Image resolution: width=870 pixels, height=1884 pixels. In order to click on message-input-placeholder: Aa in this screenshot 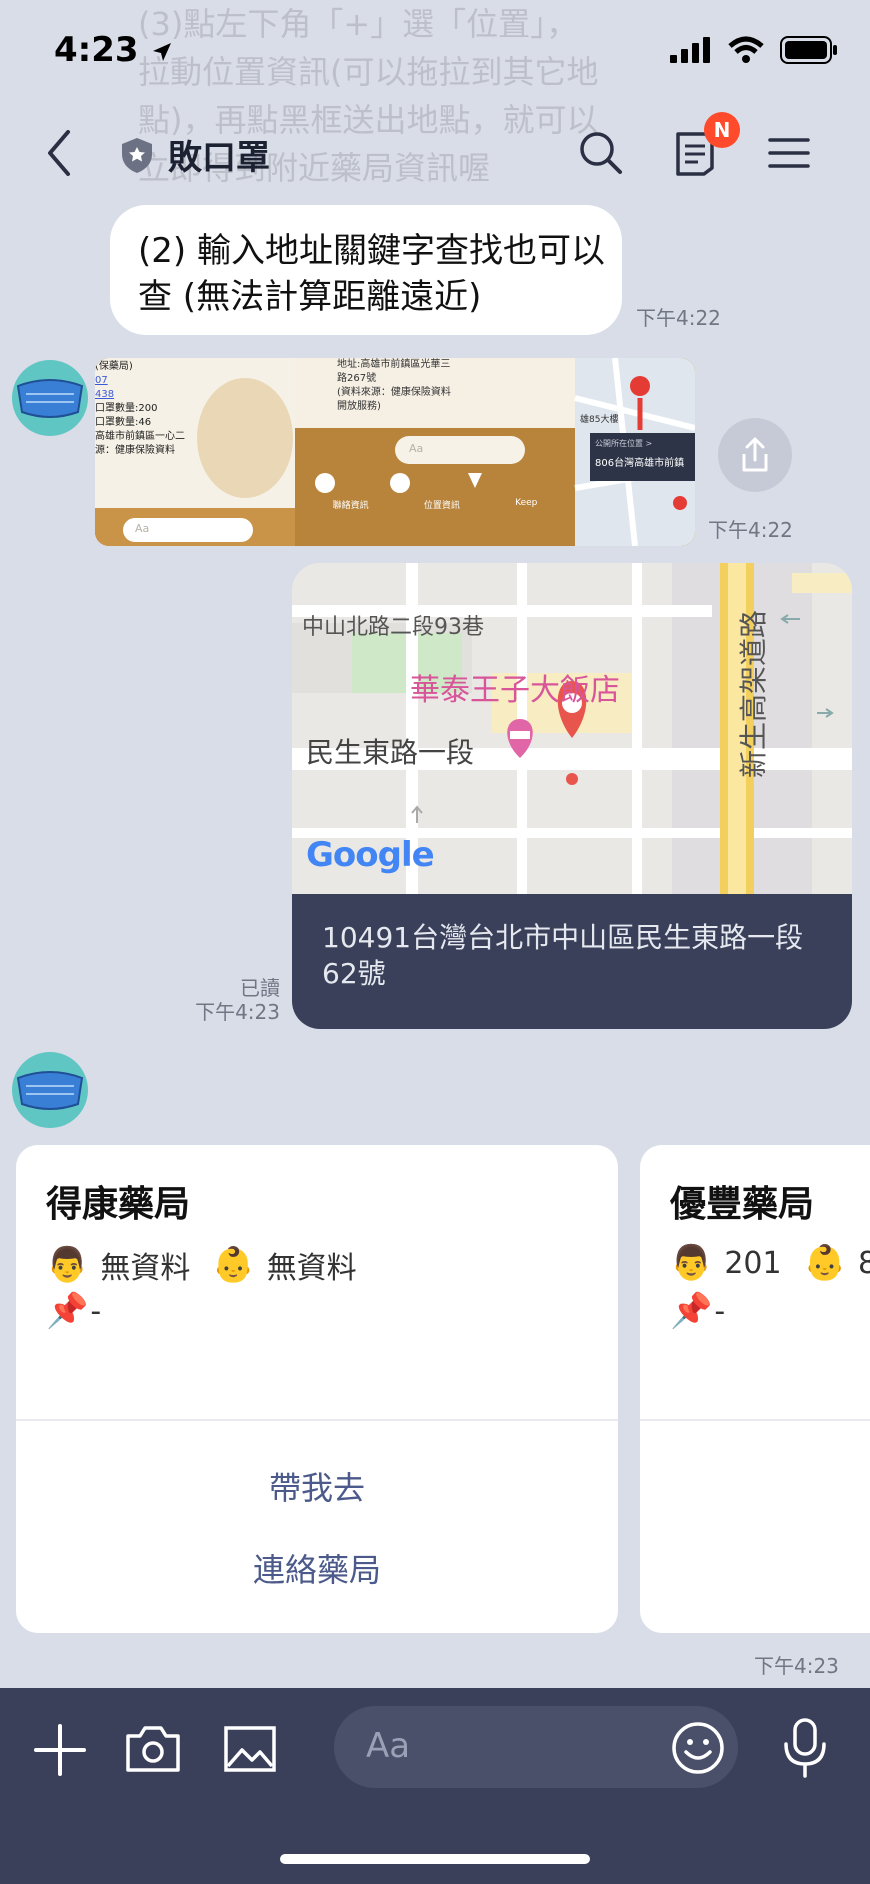, I will do `click(388, 1746)`.